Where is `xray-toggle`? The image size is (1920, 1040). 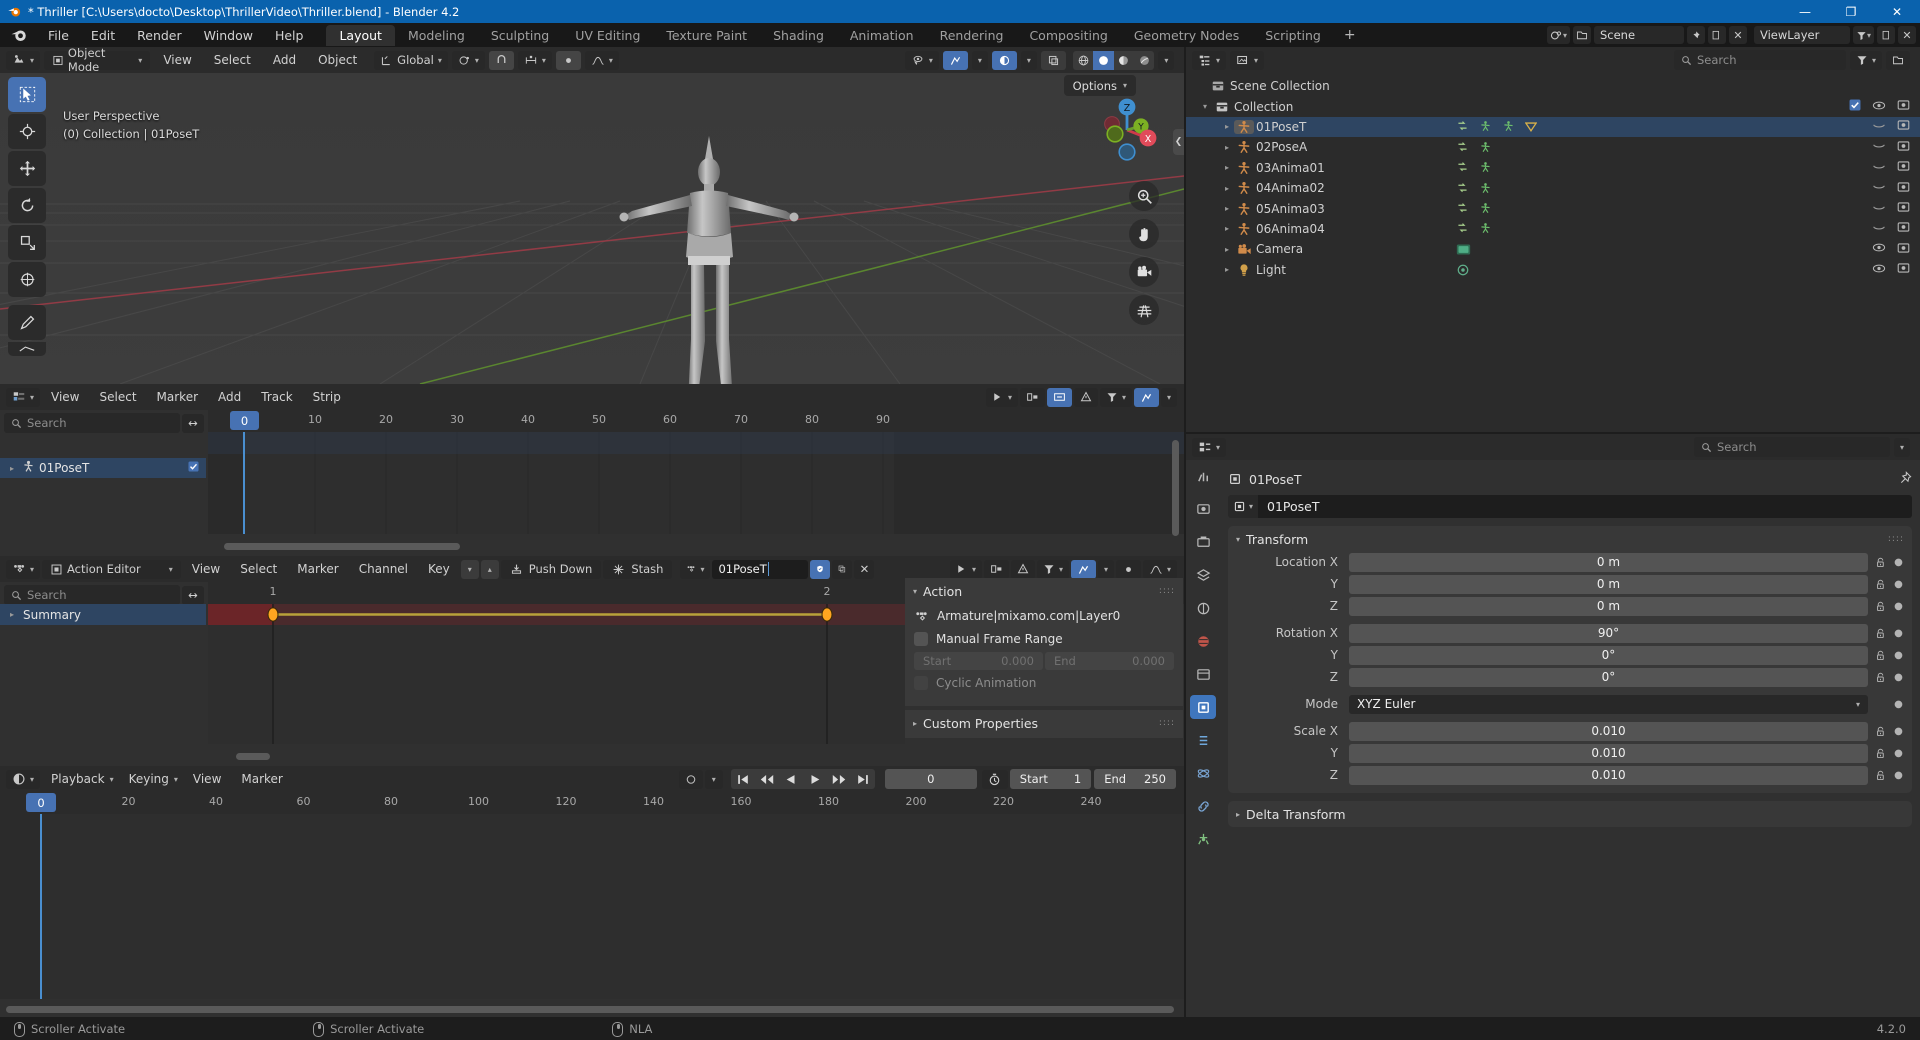 xray-toggle is located at coordinates (1053, 60).